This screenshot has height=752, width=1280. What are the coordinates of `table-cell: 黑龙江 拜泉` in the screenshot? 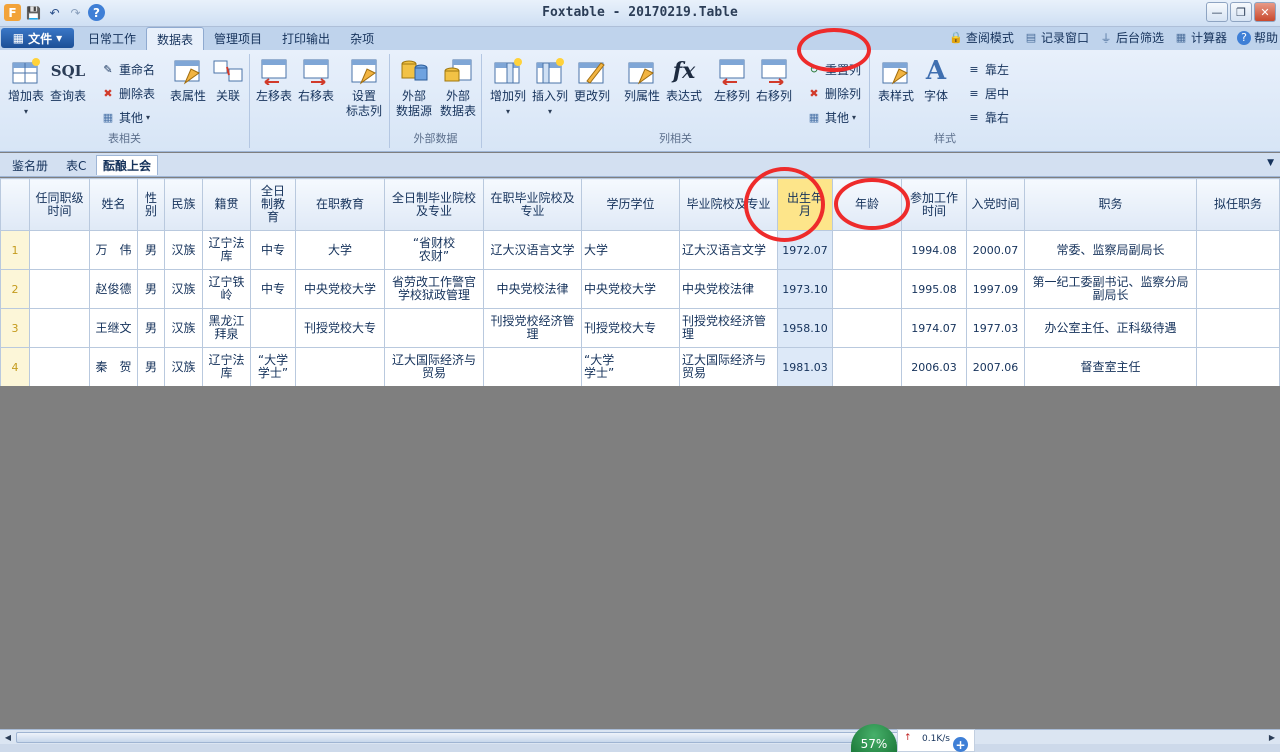 It's located at (226, 328).